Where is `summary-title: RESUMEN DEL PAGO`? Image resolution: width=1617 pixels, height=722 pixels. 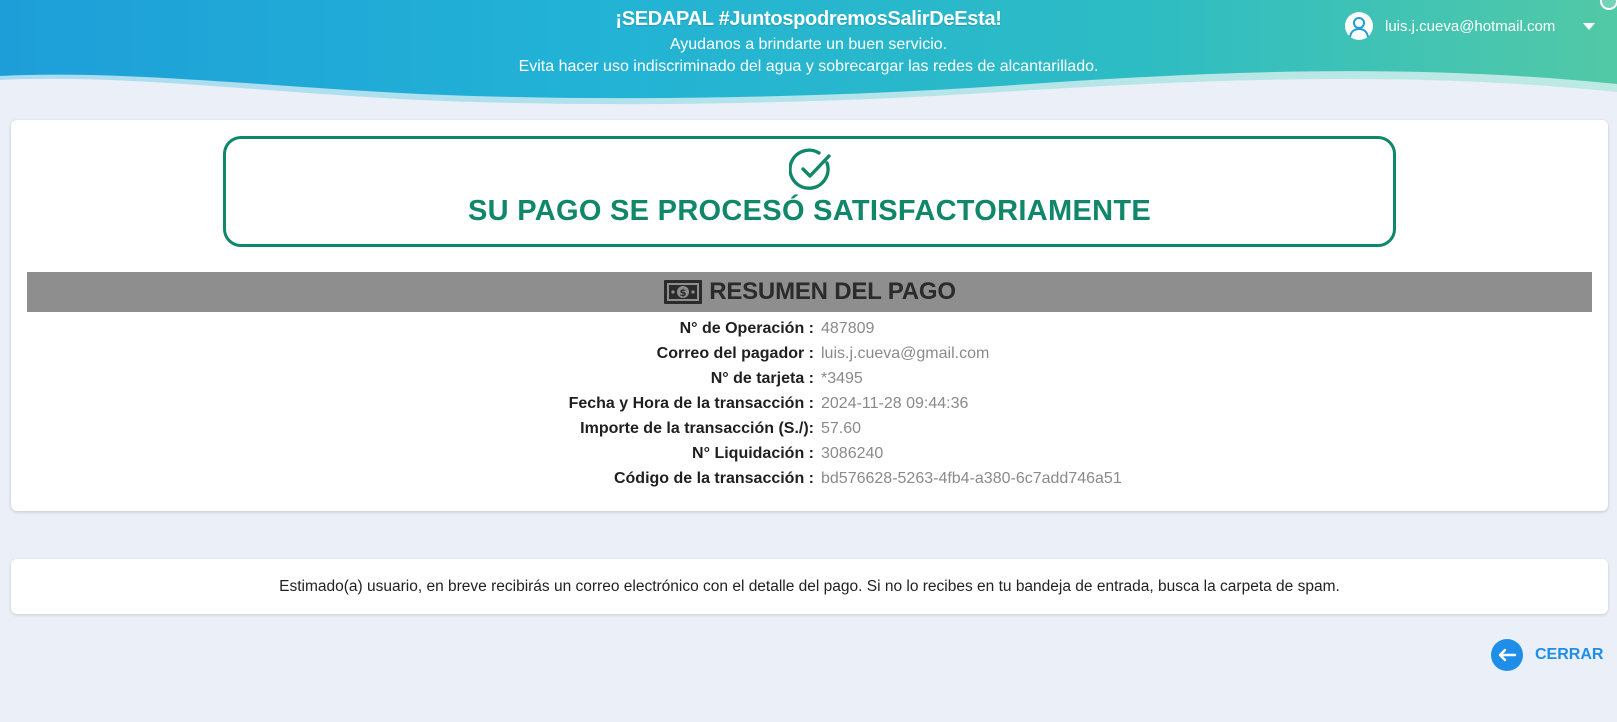 summary-title: RESUMEN DEL PAGO is located at coordinates (832, 291).